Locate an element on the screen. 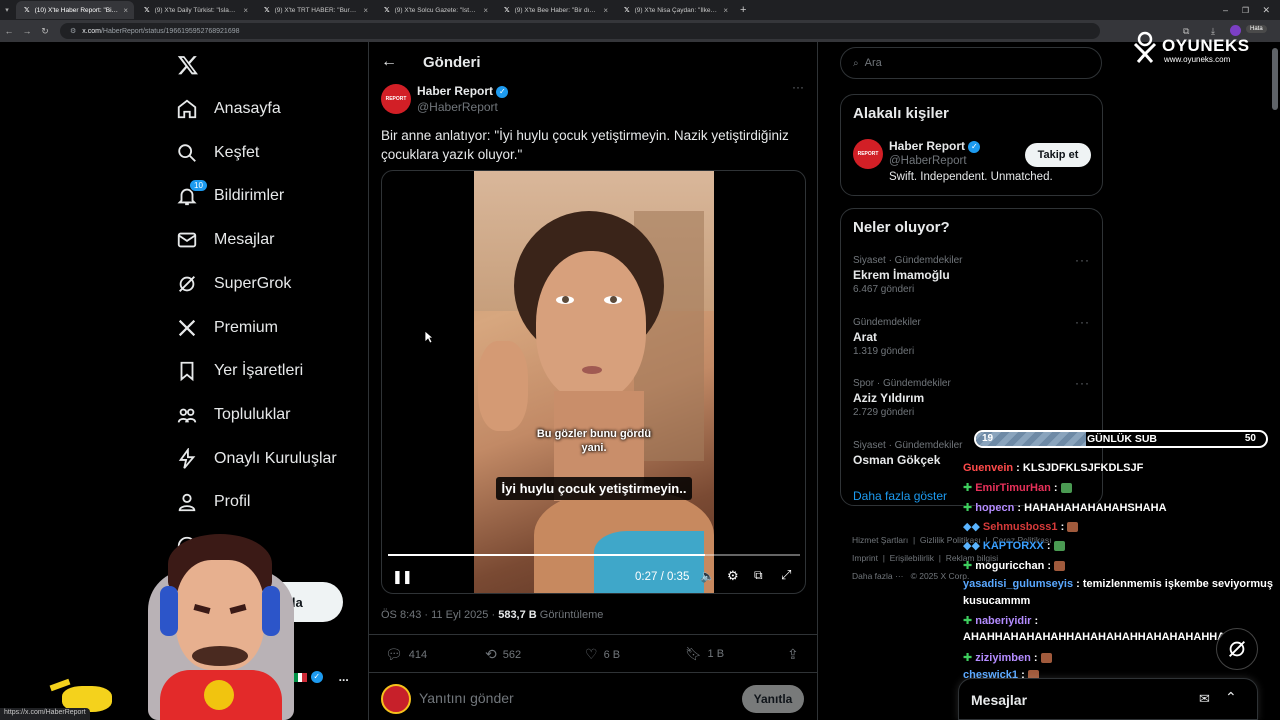 The width and height of the screenshot is (1280, 720). video-progress-track is located at coordinates (594, 555).